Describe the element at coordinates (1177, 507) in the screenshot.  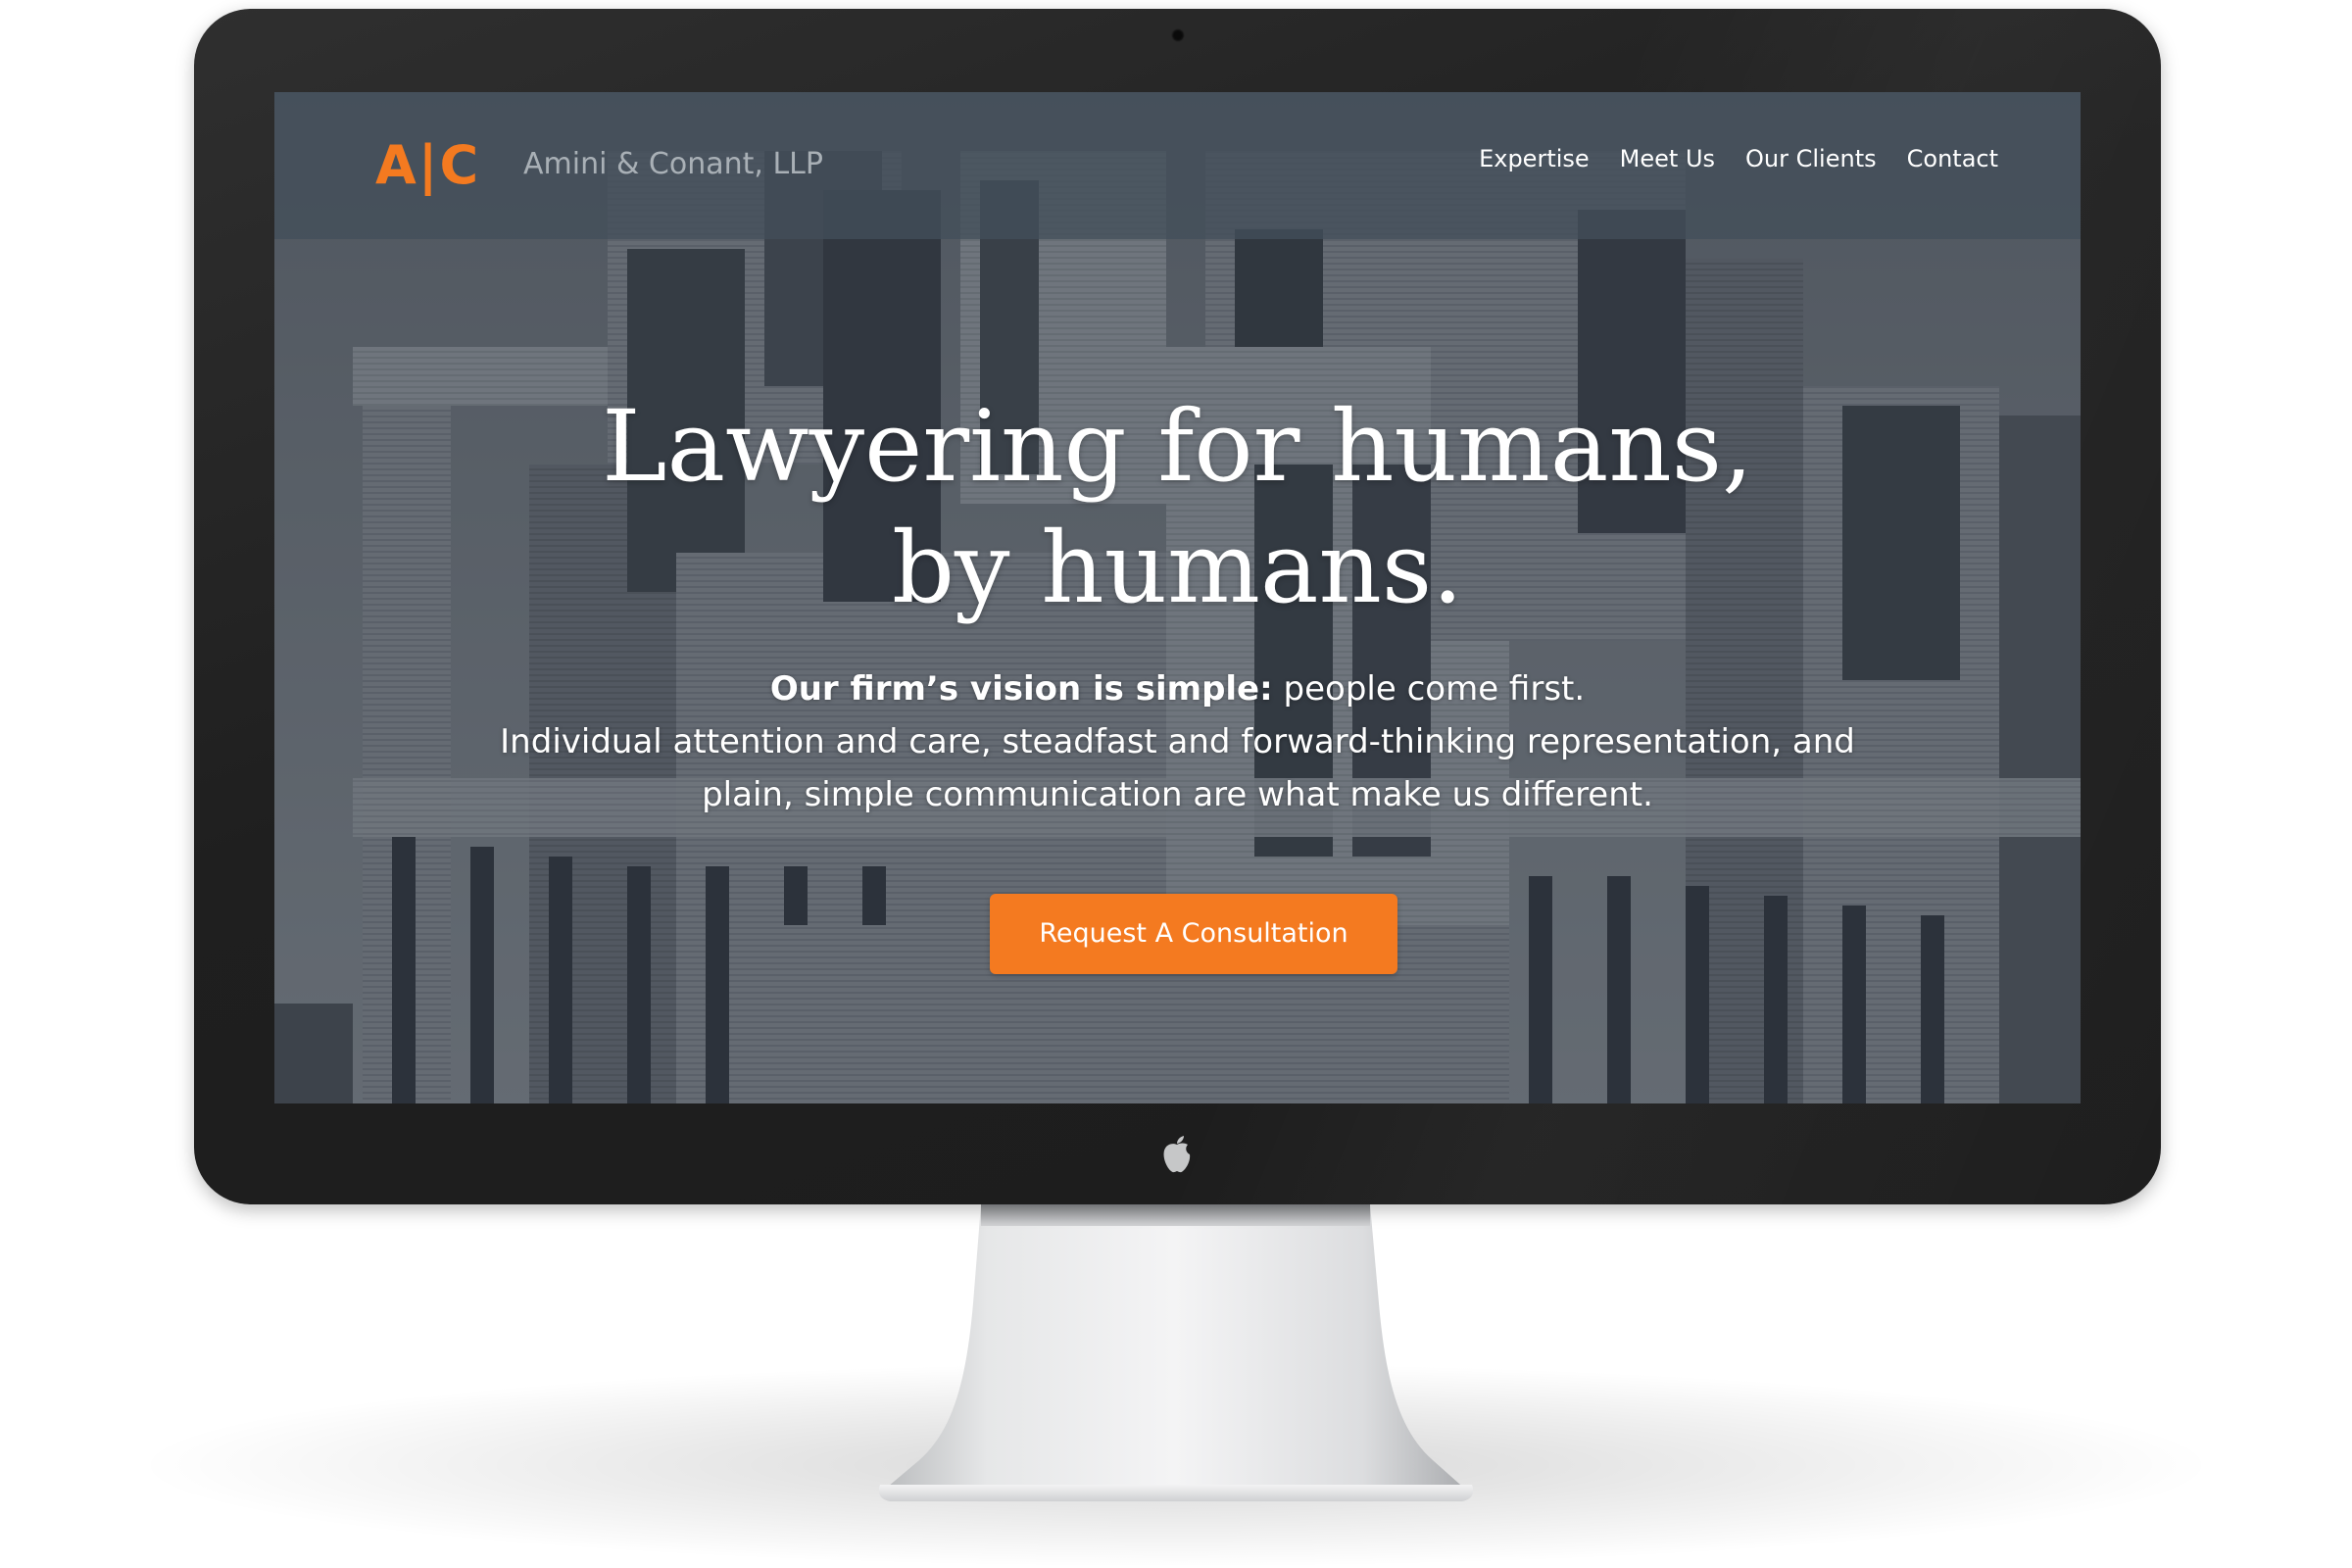
I see `hero-headline: Lawyering for humans, by humans.` at that location.